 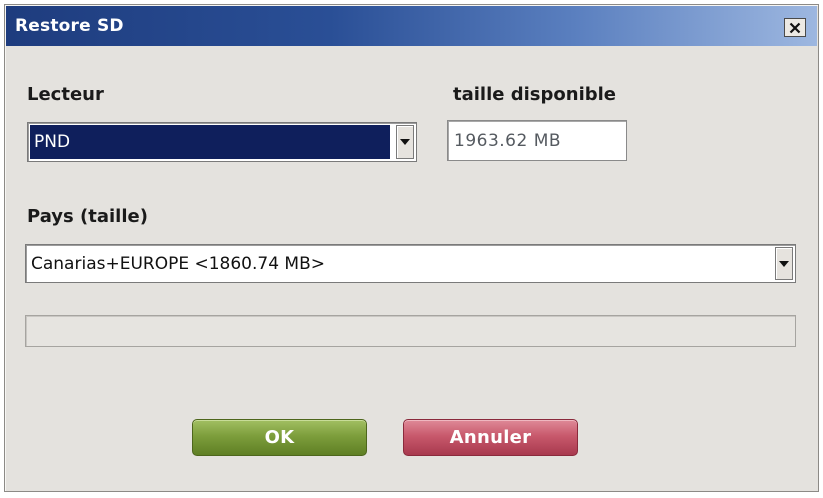 I want to click on cancel-button: Annuler, so click(x=490, y=437).